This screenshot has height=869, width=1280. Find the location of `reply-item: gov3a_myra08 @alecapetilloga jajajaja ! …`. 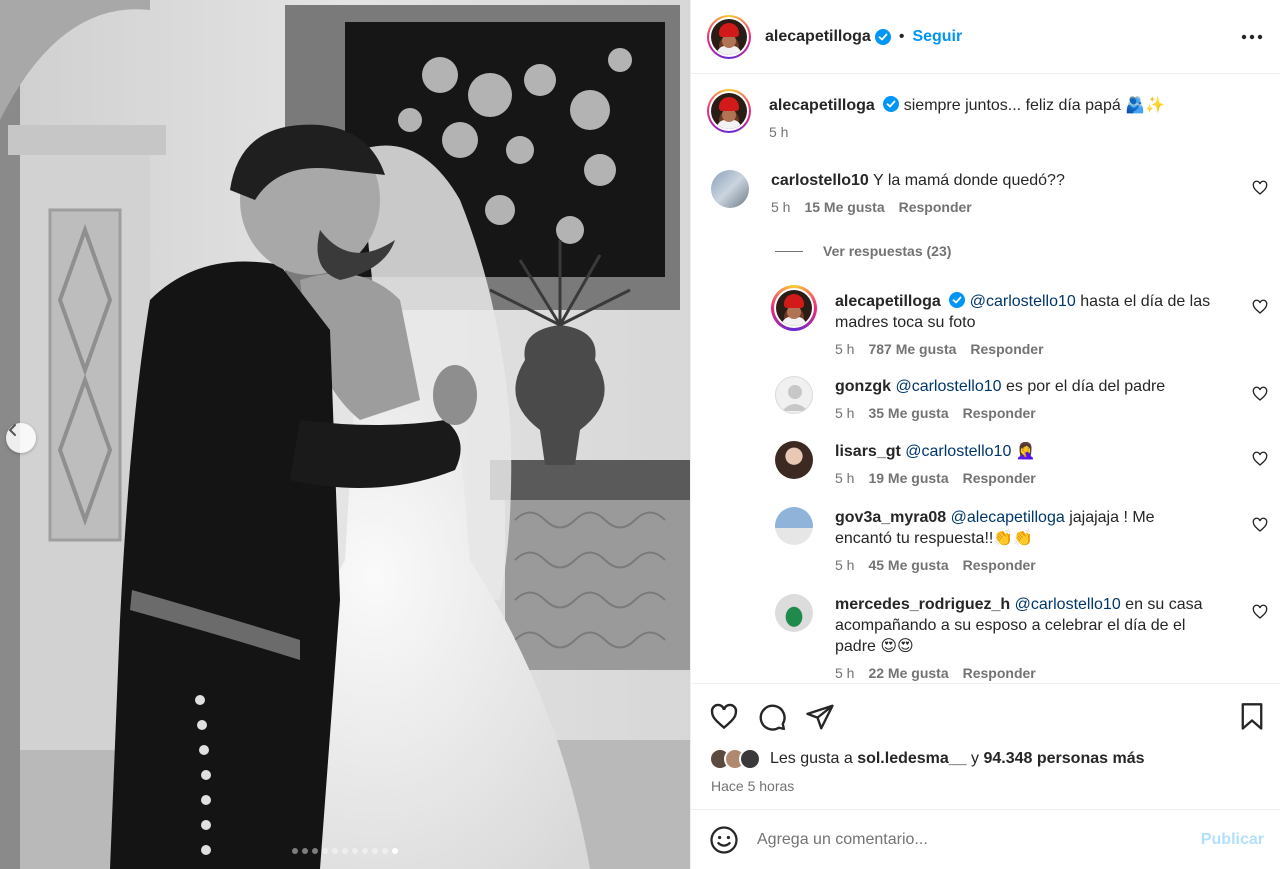

reply-item: gov3a_myra08 @alecapetilloga jajajaja ! … is located at coordinates (965, 540).